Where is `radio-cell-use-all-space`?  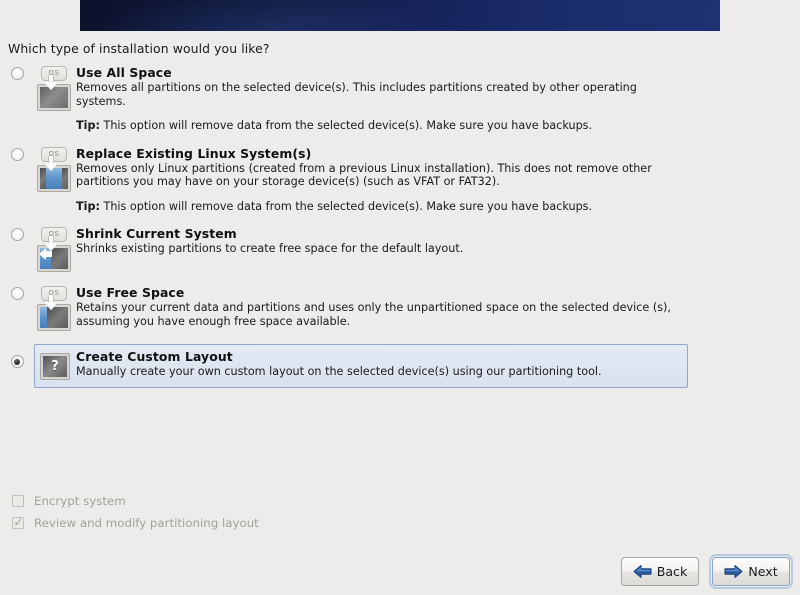
radio-cell-use-all-space is located at coordinates (17, 72).